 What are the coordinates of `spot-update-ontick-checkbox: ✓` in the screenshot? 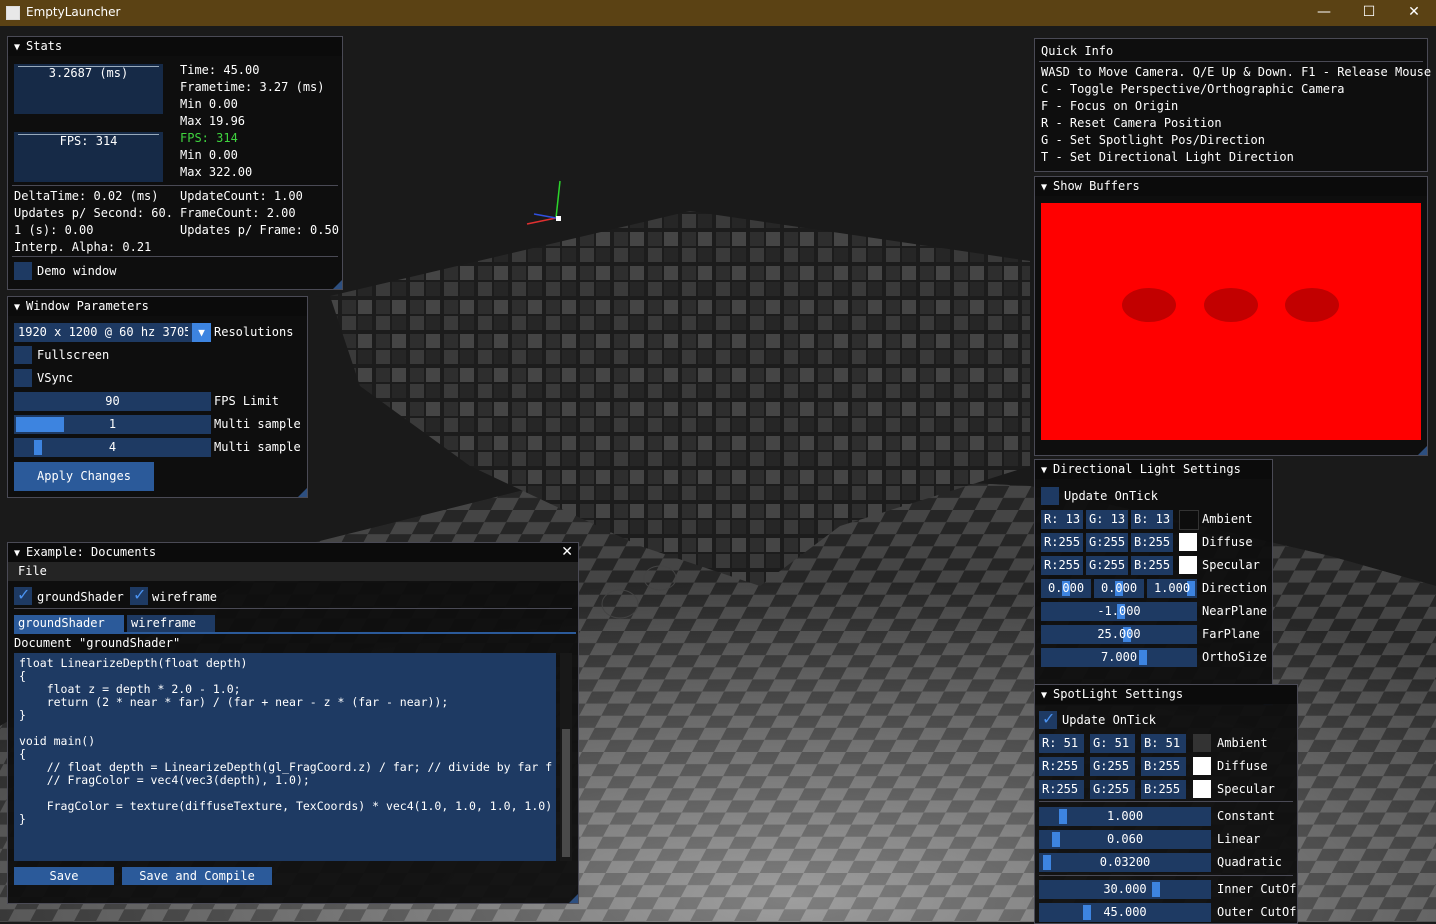 It's located at (1048, 719).